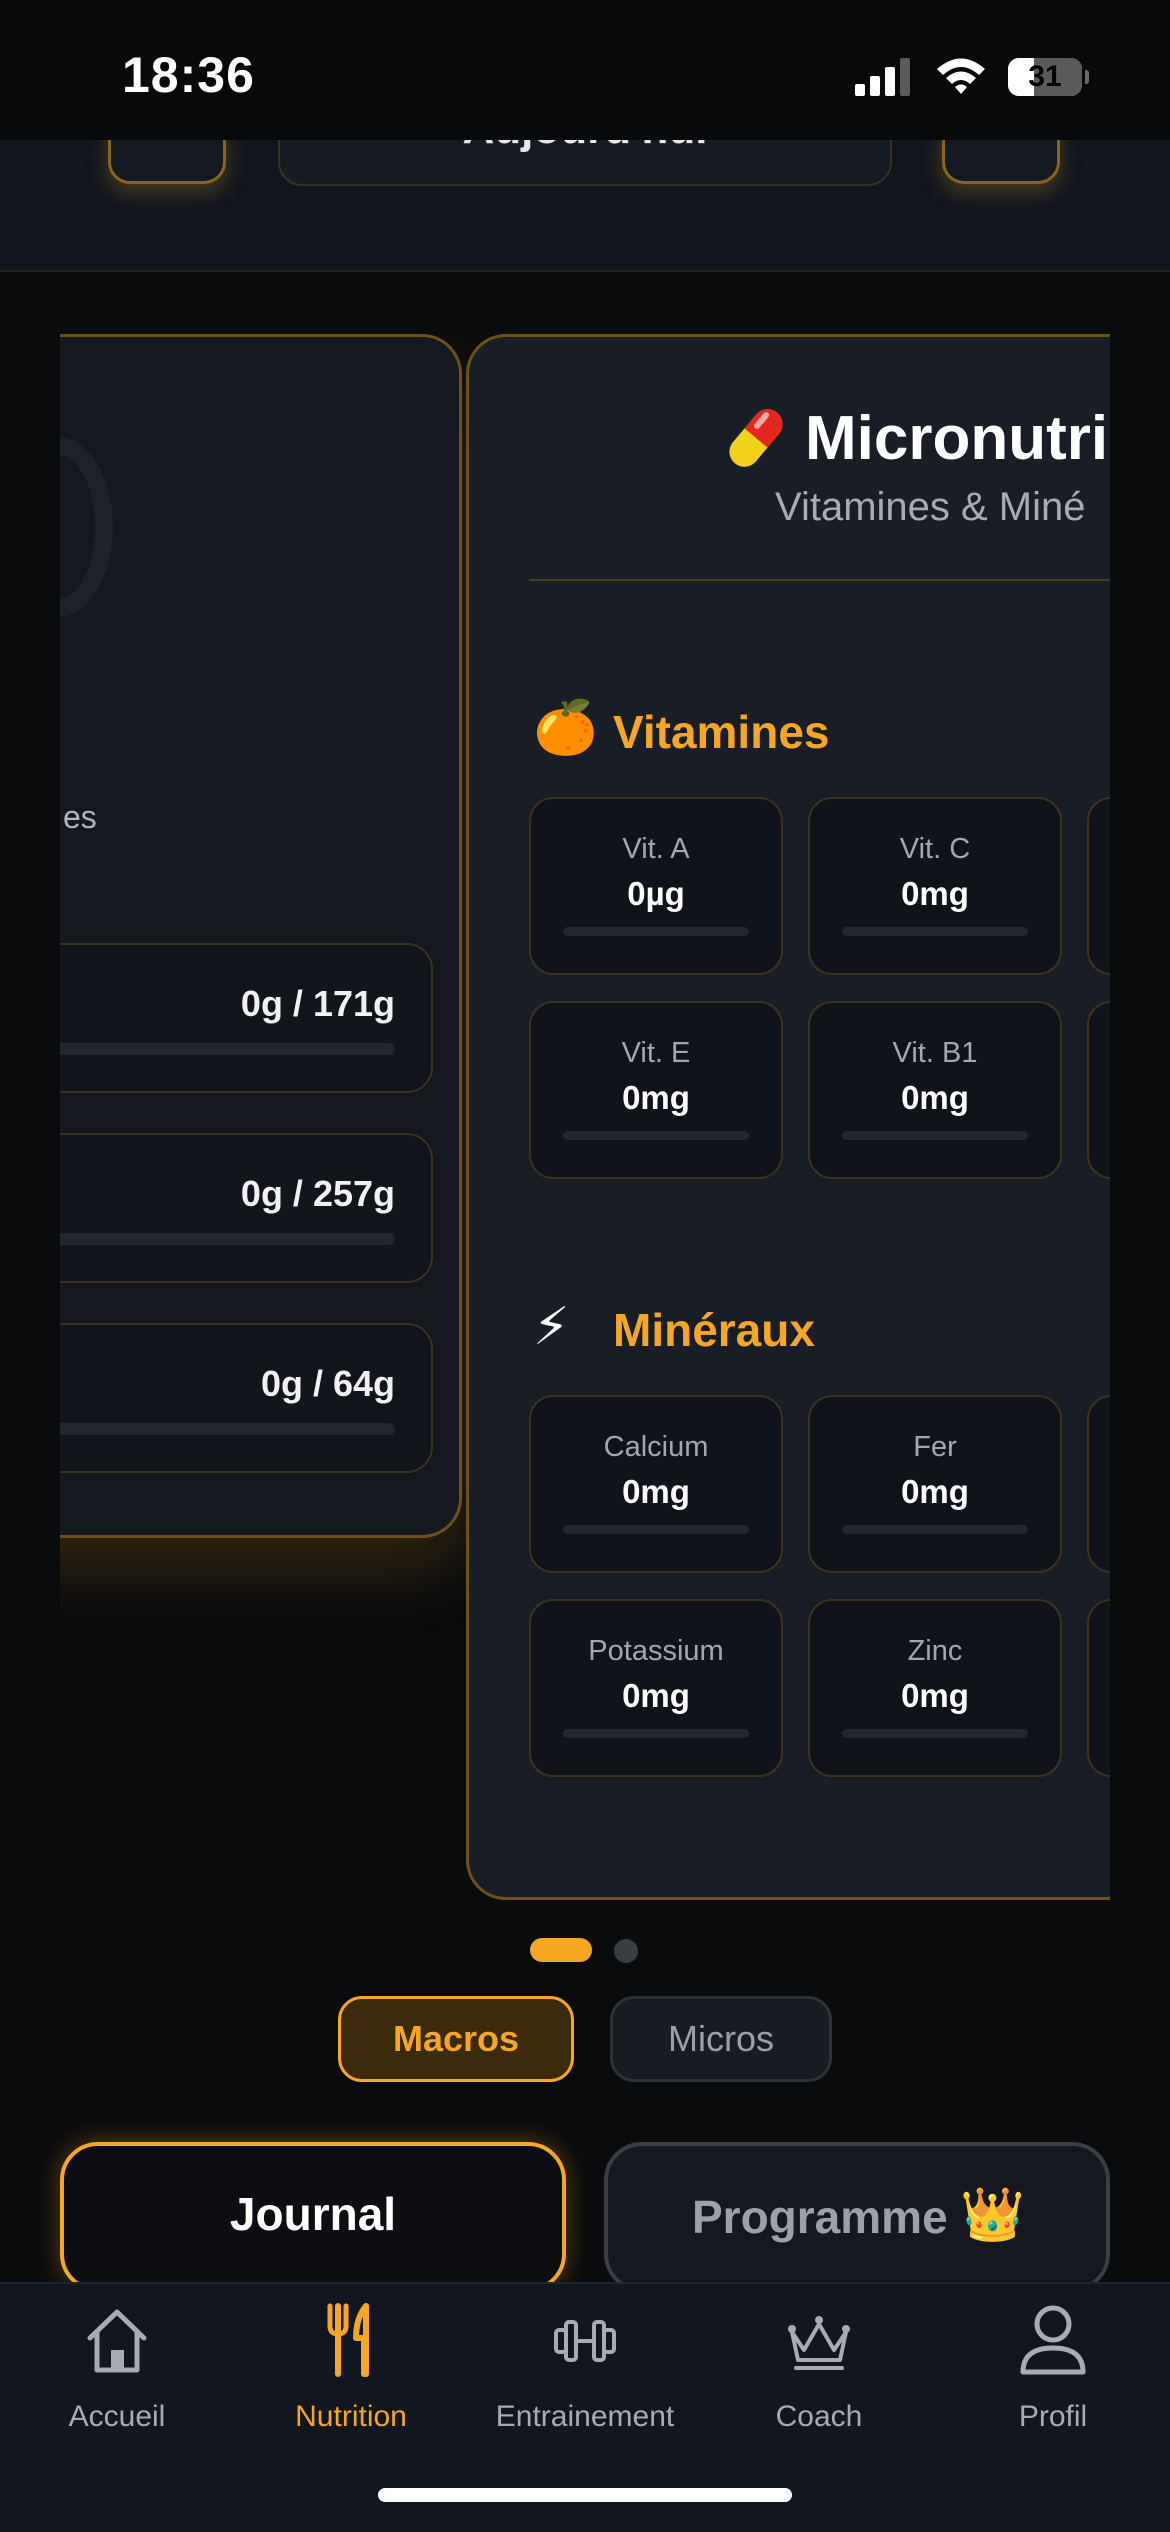  Describe the element at coordinates (351, 2416) in the screenshot. I see `tab-label: Nutrition` at that location.